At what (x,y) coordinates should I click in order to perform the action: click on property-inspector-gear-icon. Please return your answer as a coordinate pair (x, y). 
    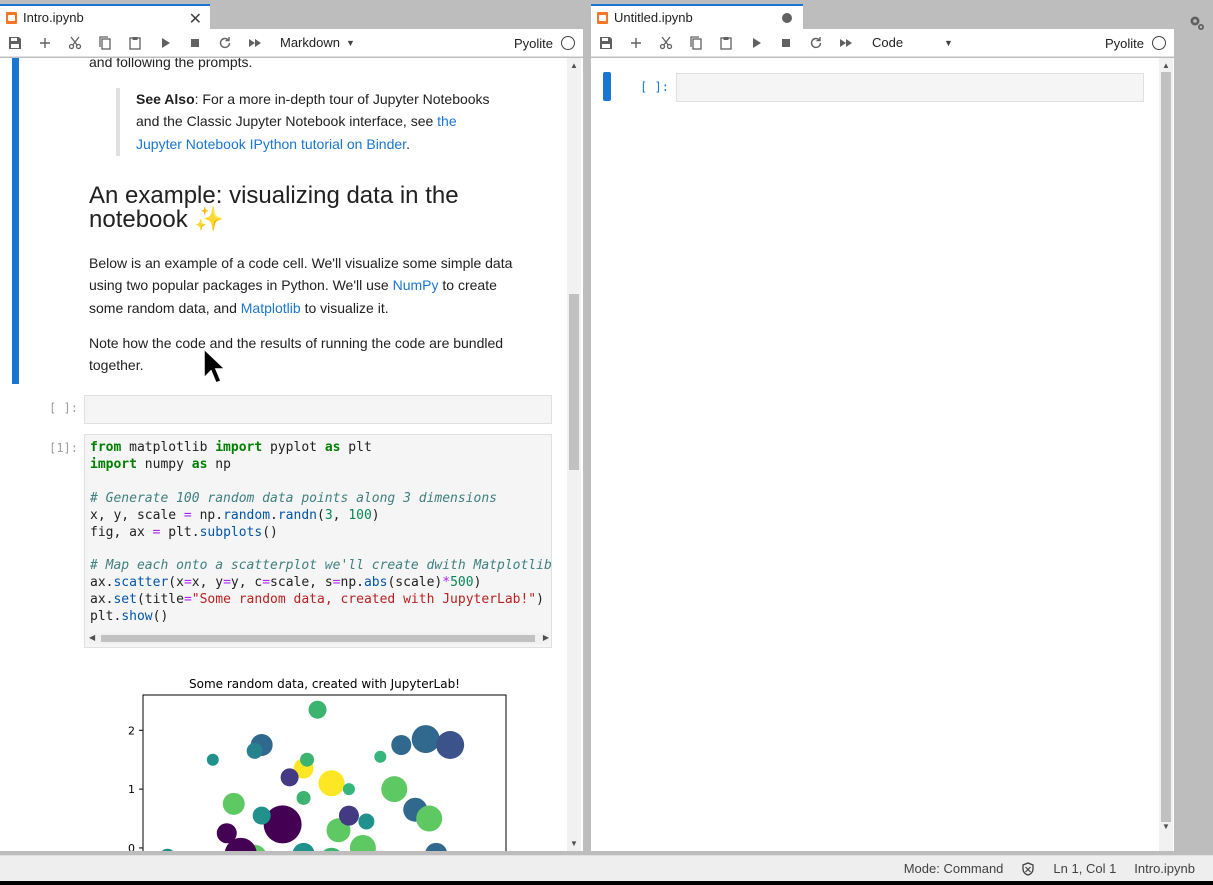
    Looking at the image, I should click on (1197, 23).